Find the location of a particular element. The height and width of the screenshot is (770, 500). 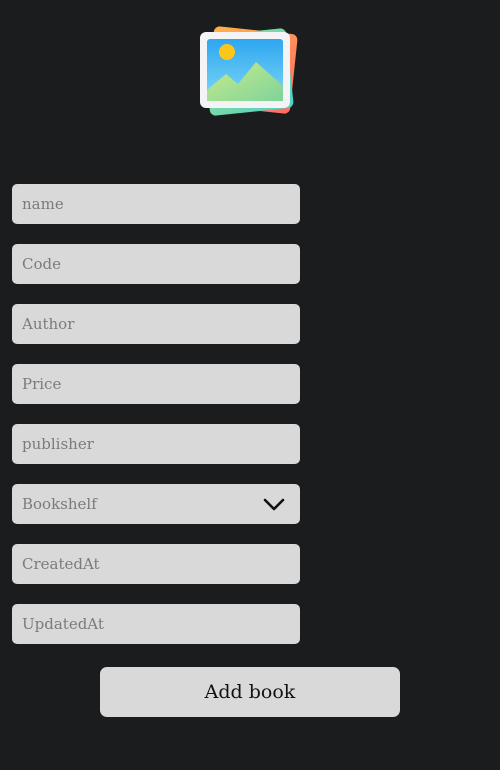

author-input is located at coordinates (156, 324).